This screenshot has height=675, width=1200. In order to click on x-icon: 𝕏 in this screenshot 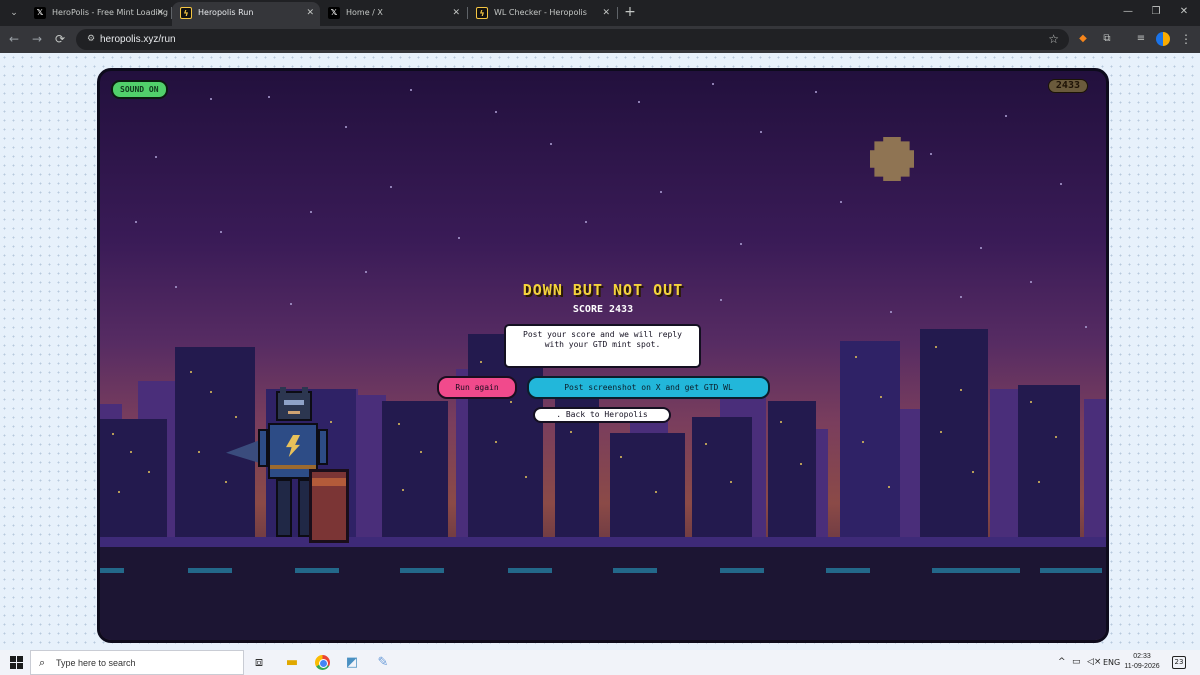, I will do `click(40, 13)`.